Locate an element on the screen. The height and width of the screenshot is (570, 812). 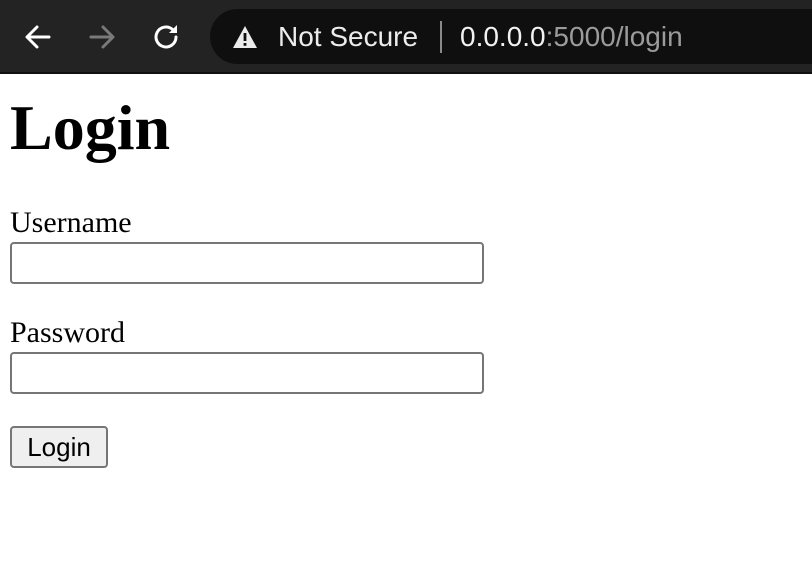
back-button is located at coordinates (38, 37).